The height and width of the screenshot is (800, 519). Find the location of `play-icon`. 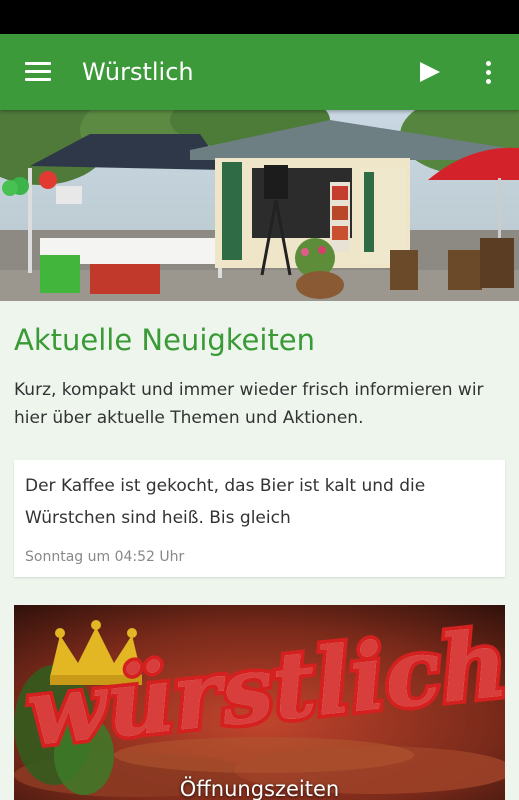

play-icon is located at coordinates (430, 72).